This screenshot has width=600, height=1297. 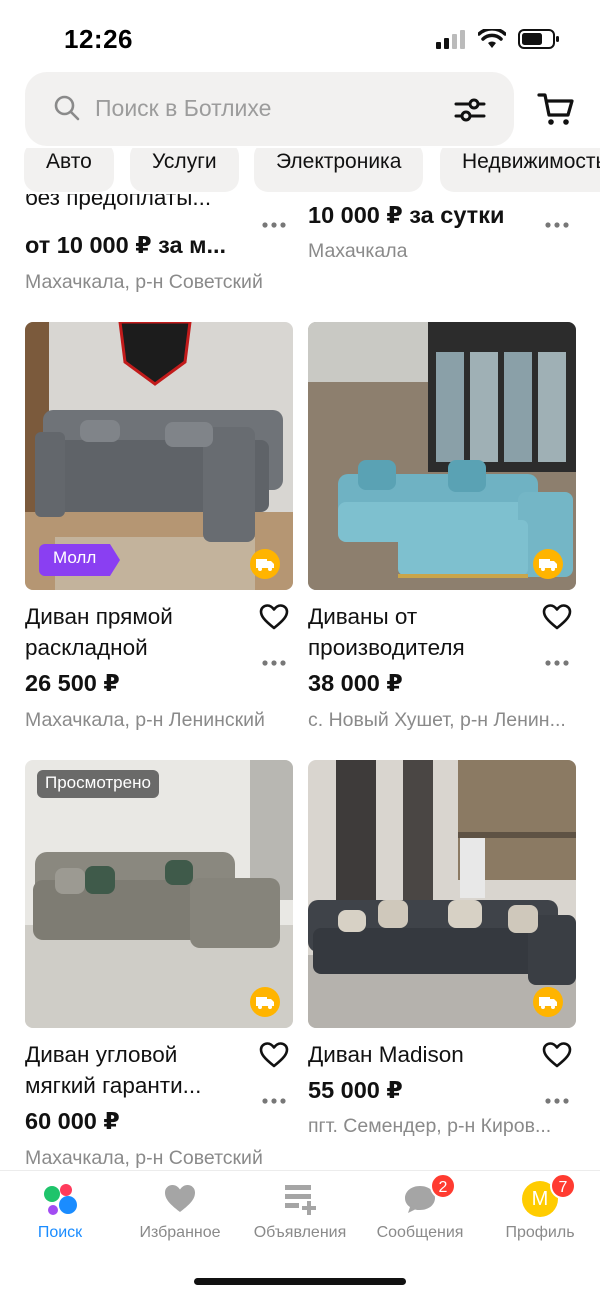 What do you see at coordinates (180, 1221) in the screenshot?
I see `tab-favorites: Избранное` at bounding box center [180, 1221].